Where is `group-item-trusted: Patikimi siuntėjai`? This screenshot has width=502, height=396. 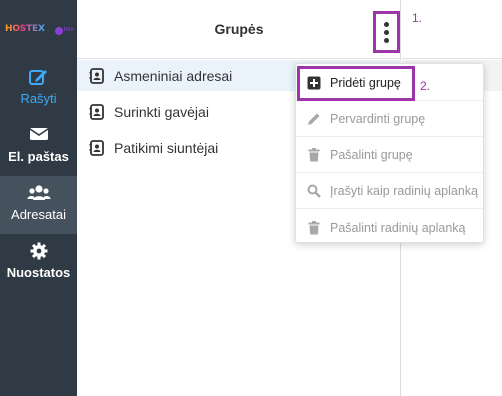
group-item-trusted: Patikimi siuntėjai is located at coordinates (192, 147).